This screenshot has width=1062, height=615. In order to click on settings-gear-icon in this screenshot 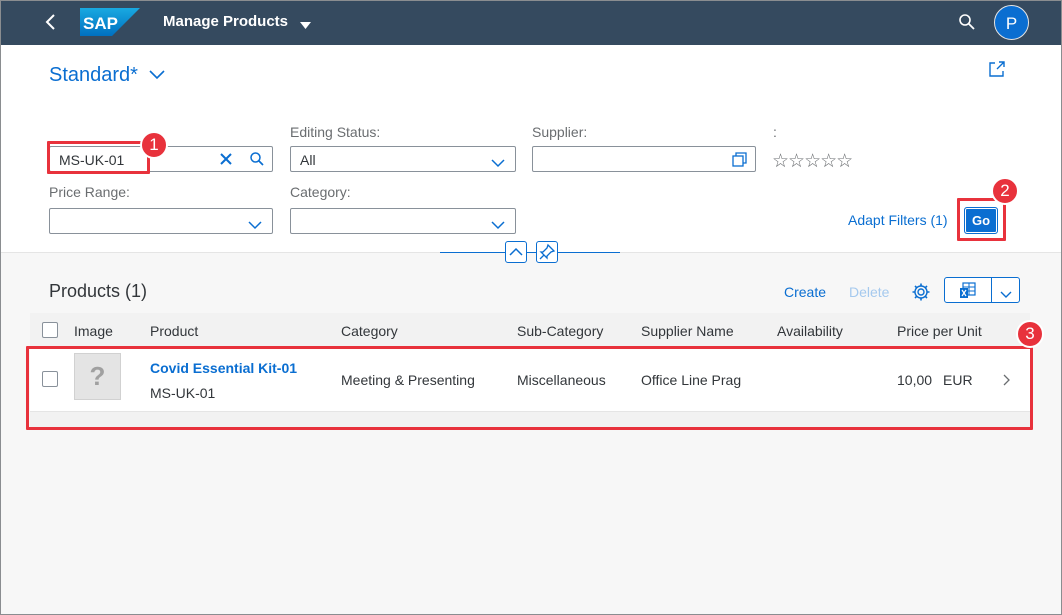, I will do `click(921, 294)`.